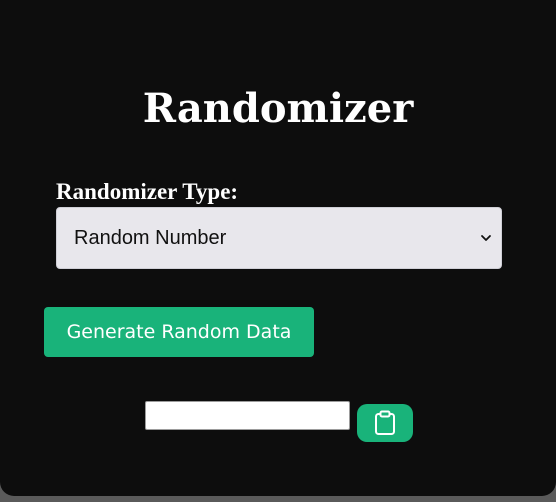 The height and width of the screenshot is (502, 556). Describe the element at coordinates (279, 238) in the screenshot. I see `randomizer-type-select: Random Number` at that location.